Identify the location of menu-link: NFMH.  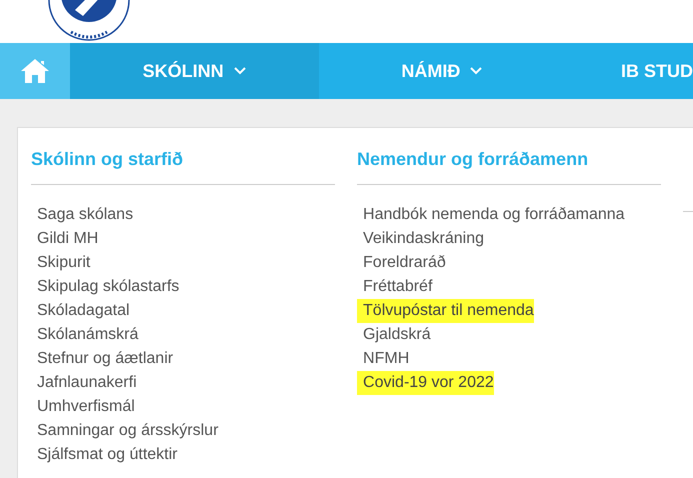
(383, 359).